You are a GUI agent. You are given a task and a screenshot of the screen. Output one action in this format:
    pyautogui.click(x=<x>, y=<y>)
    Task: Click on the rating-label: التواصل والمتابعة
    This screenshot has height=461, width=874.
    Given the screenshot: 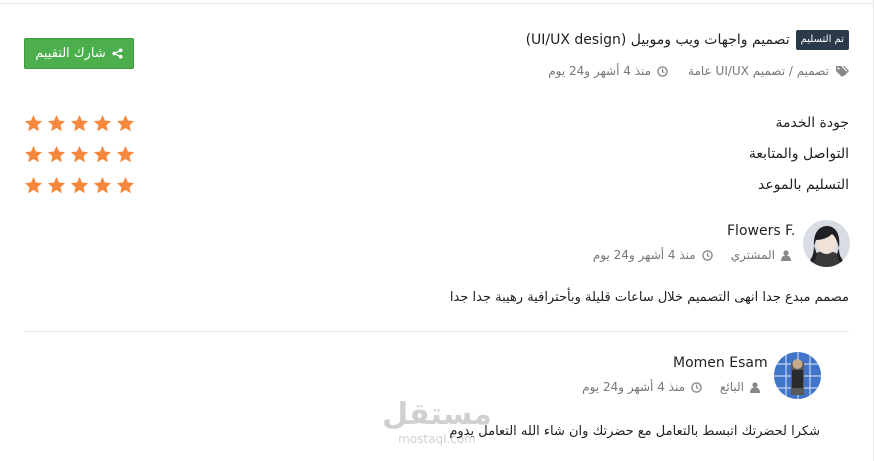 What is the action you would take?
    pyautogui.click(x=798, y=154)
    